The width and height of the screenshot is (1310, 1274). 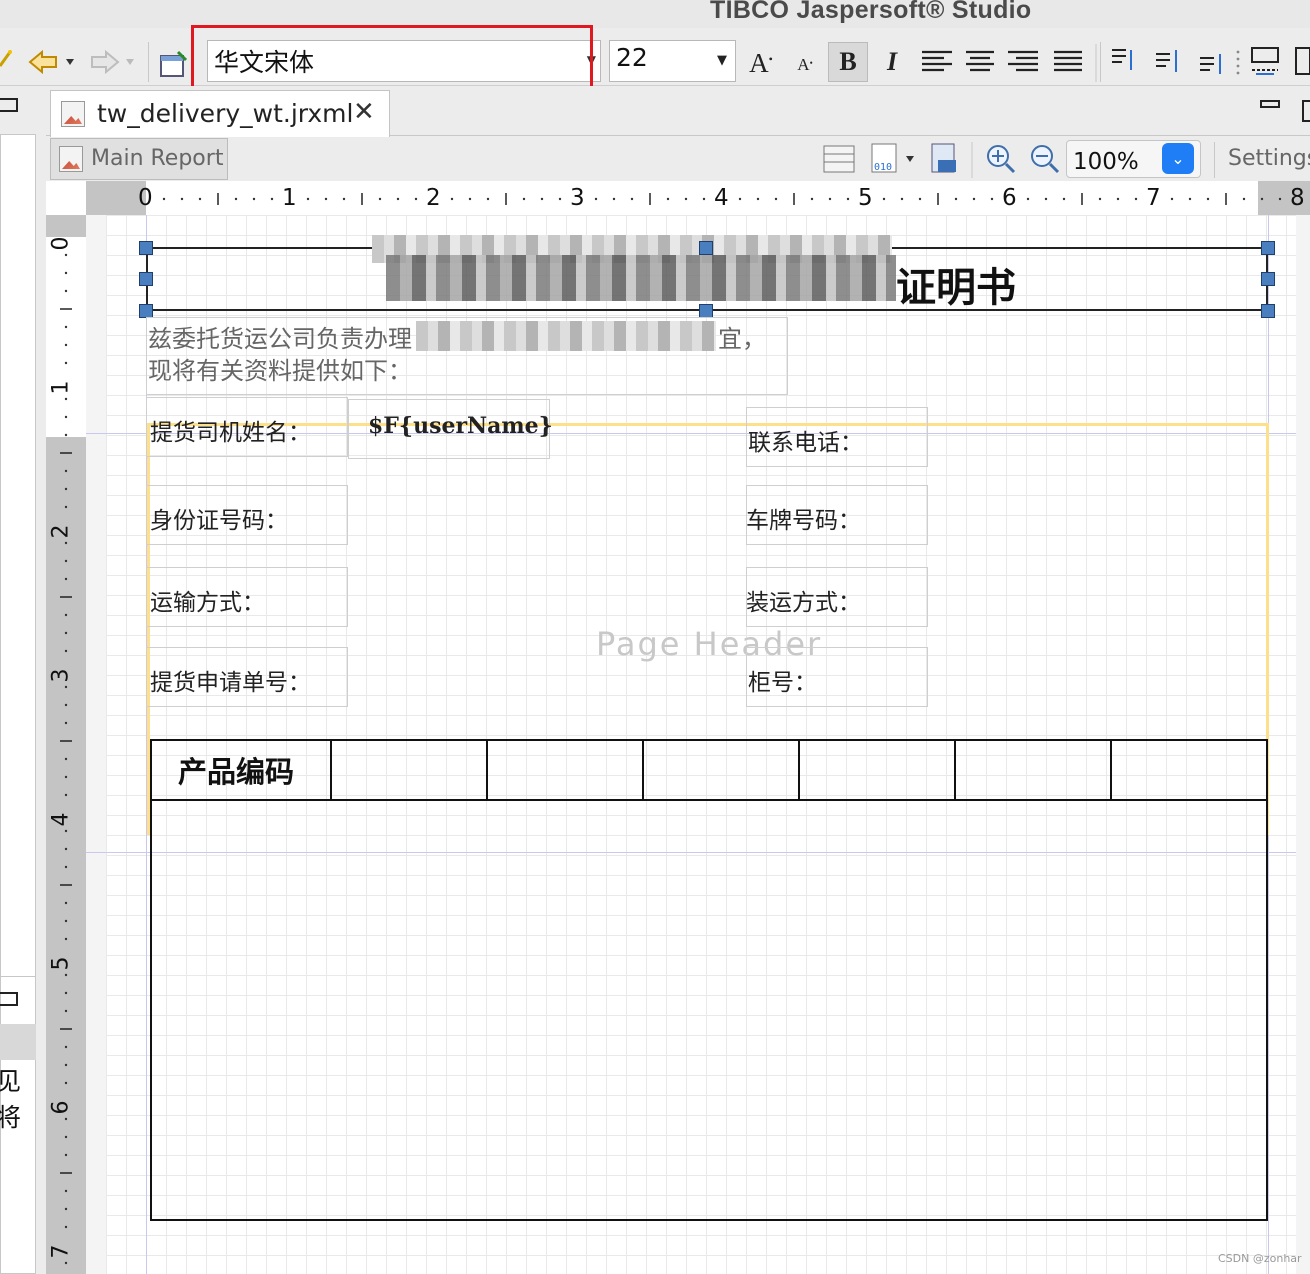 I want to click on align-top-icon, so click(x=1122, y=59).